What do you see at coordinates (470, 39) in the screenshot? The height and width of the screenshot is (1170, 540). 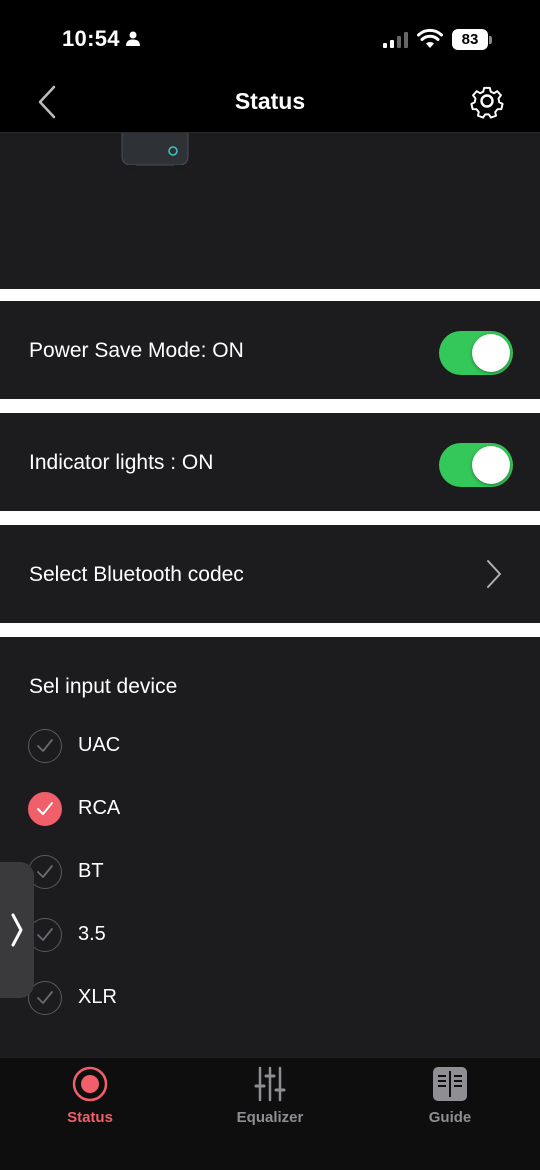 I see `battery-indicator: 83` at bounding box center [470, 39].